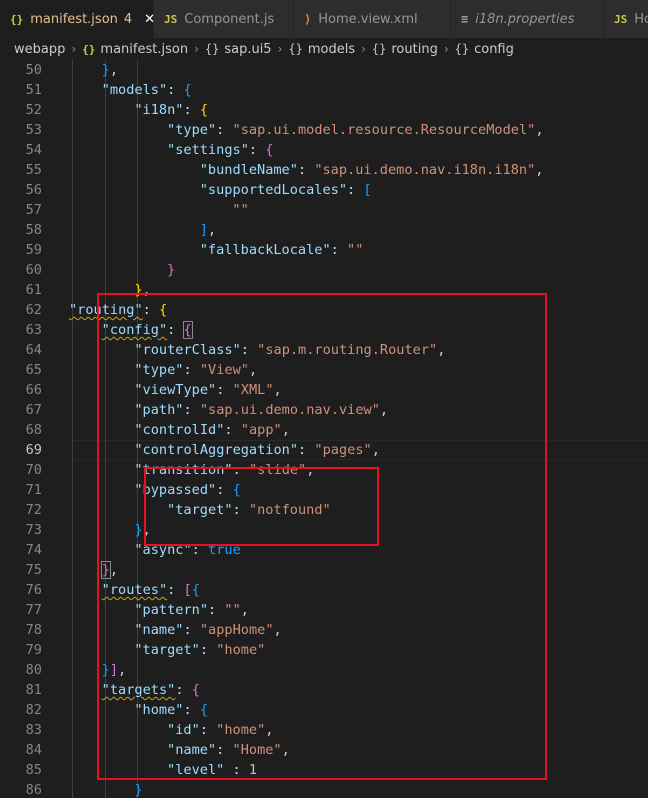  Describe the element at coordinates (414, 49) in the screenshot. I see `breadcrumb-item-routing: routing` at that location.